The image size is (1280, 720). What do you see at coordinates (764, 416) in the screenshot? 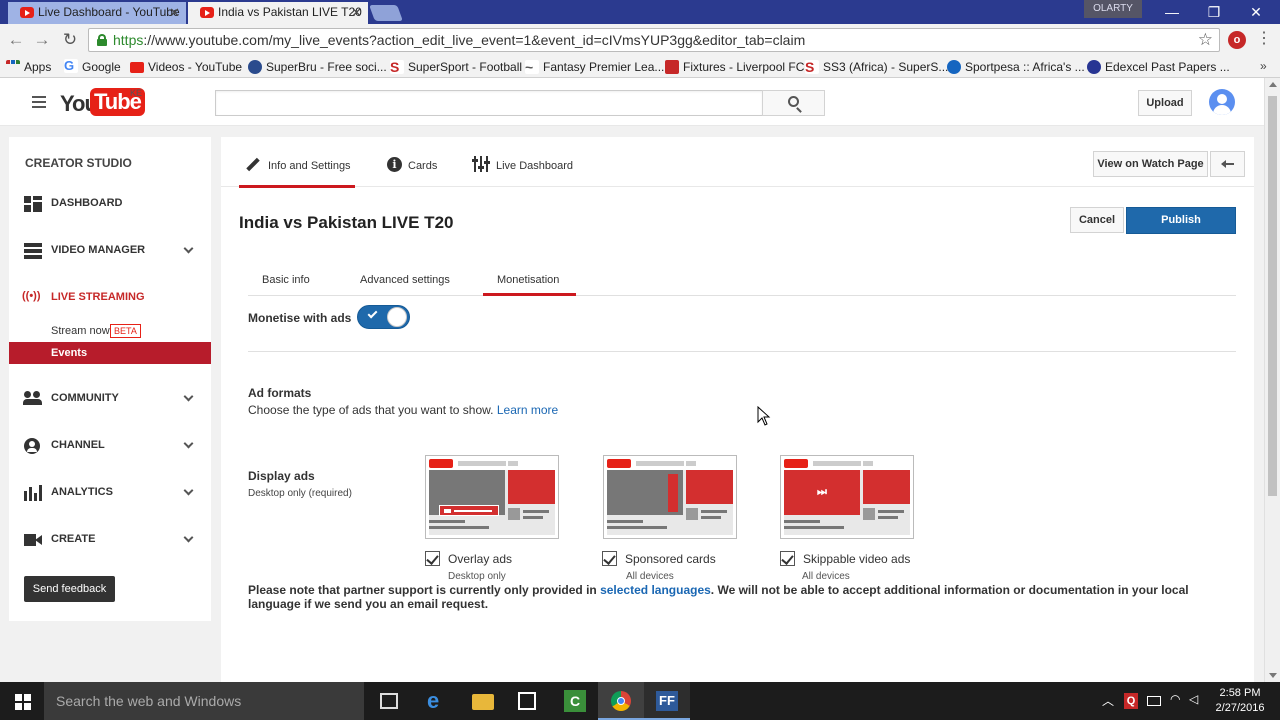
I see `mouse-cursor-icon` at bounding box center [764, 416].